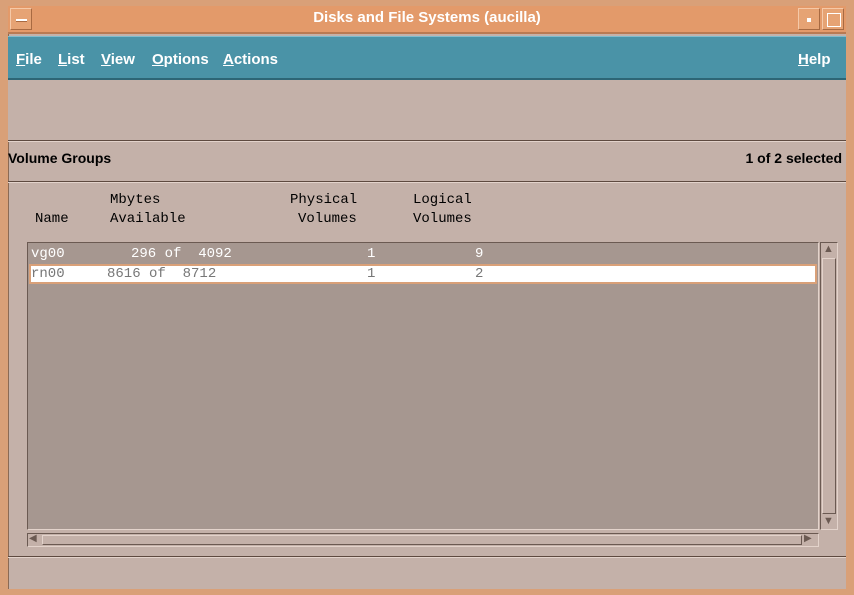 This screenshot has width=854, height=595. Describe the element at coordinates (794, 158) in the screenshot. I see `selection-count: 1 of 2 selected` at that location.